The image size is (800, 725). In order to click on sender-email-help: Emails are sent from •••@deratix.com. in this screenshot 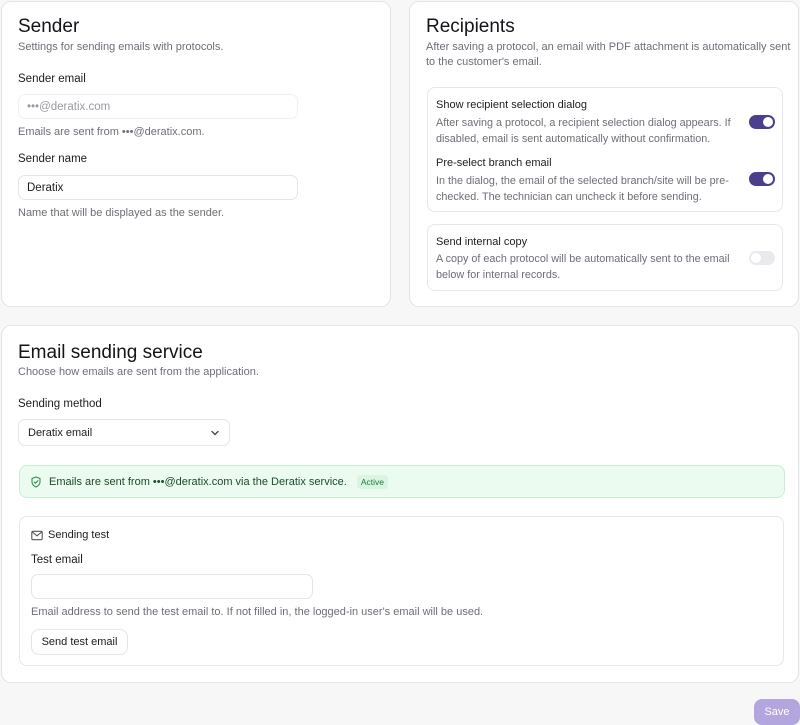, I will do `click(111, 132)`.